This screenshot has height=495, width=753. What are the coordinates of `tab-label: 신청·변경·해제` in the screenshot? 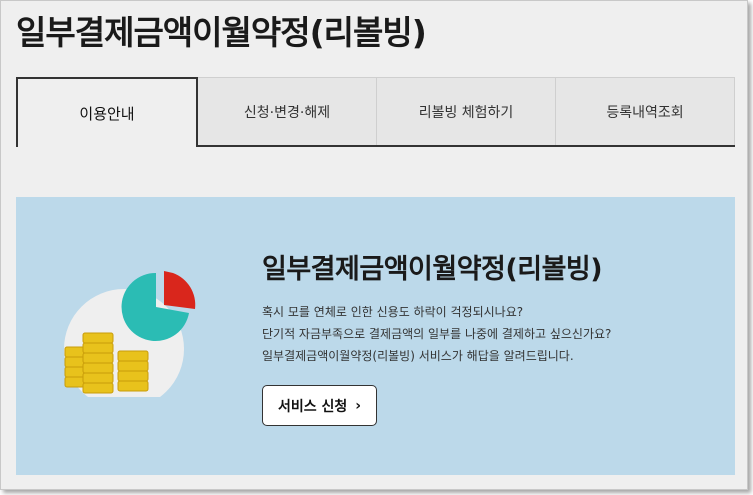 It's located at (287, 112).